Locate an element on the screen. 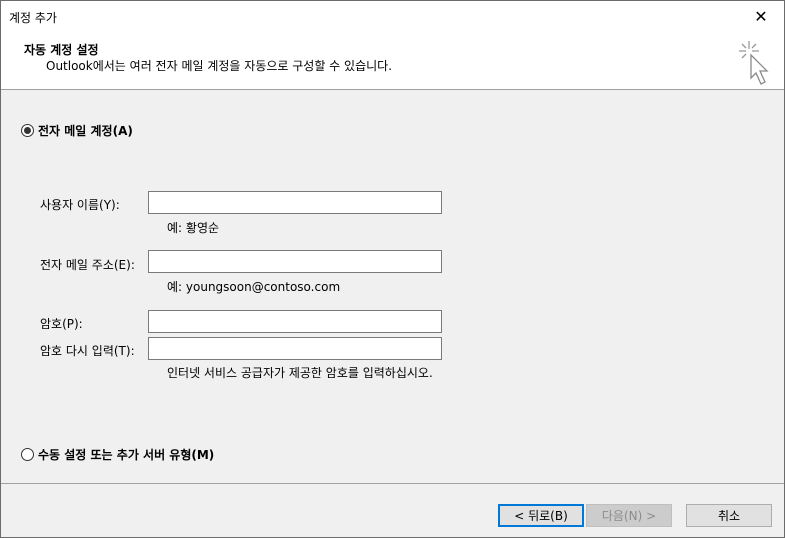  window-title: 계정 추가 is located at coordinates (33, 18).